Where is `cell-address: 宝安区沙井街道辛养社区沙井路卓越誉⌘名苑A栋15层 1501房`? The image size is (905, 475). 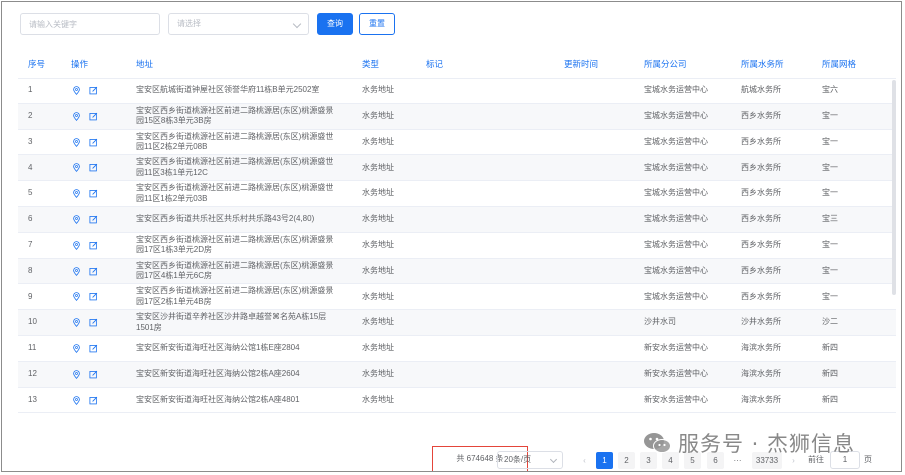 cell-address: 宝安区沙井街道辛养社区沙井路卓越誉⌘名苑A栋15层 1501房 is located at coordinates (244, 322).